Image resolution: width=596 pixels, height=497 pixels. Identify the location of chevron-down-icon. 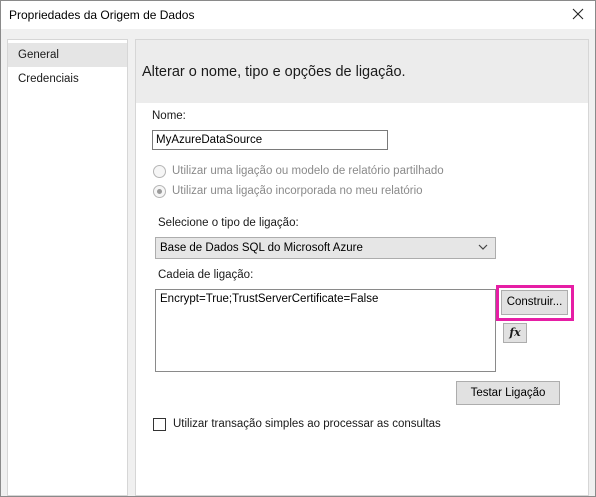
(483, 247).